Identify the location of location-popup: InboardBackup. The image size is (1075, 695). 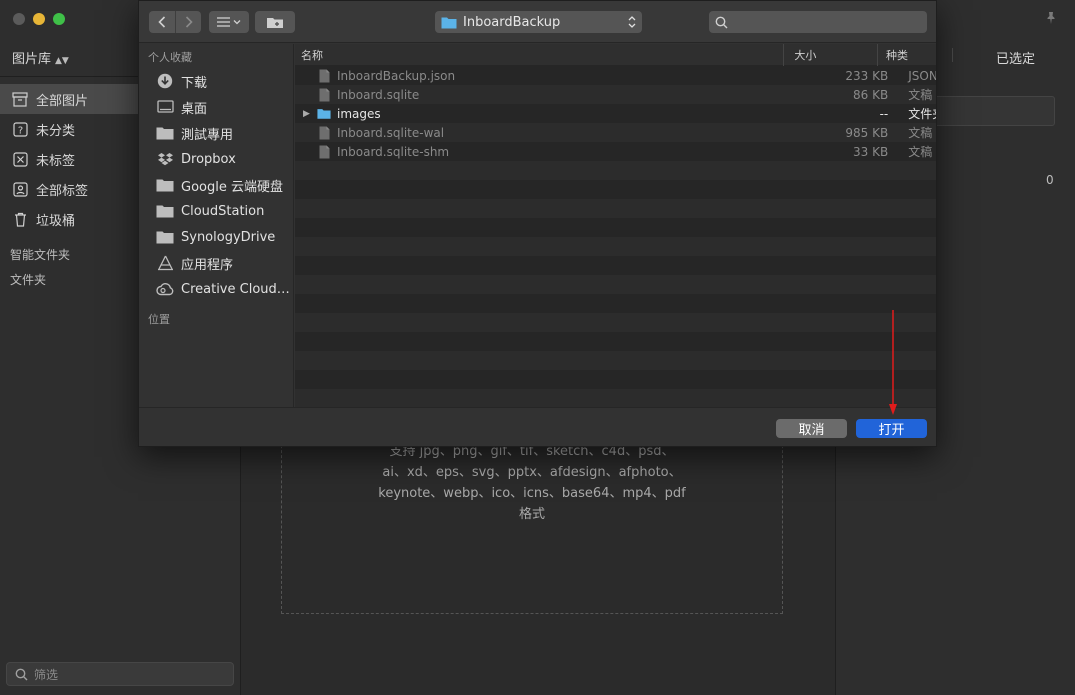
(538, 22).